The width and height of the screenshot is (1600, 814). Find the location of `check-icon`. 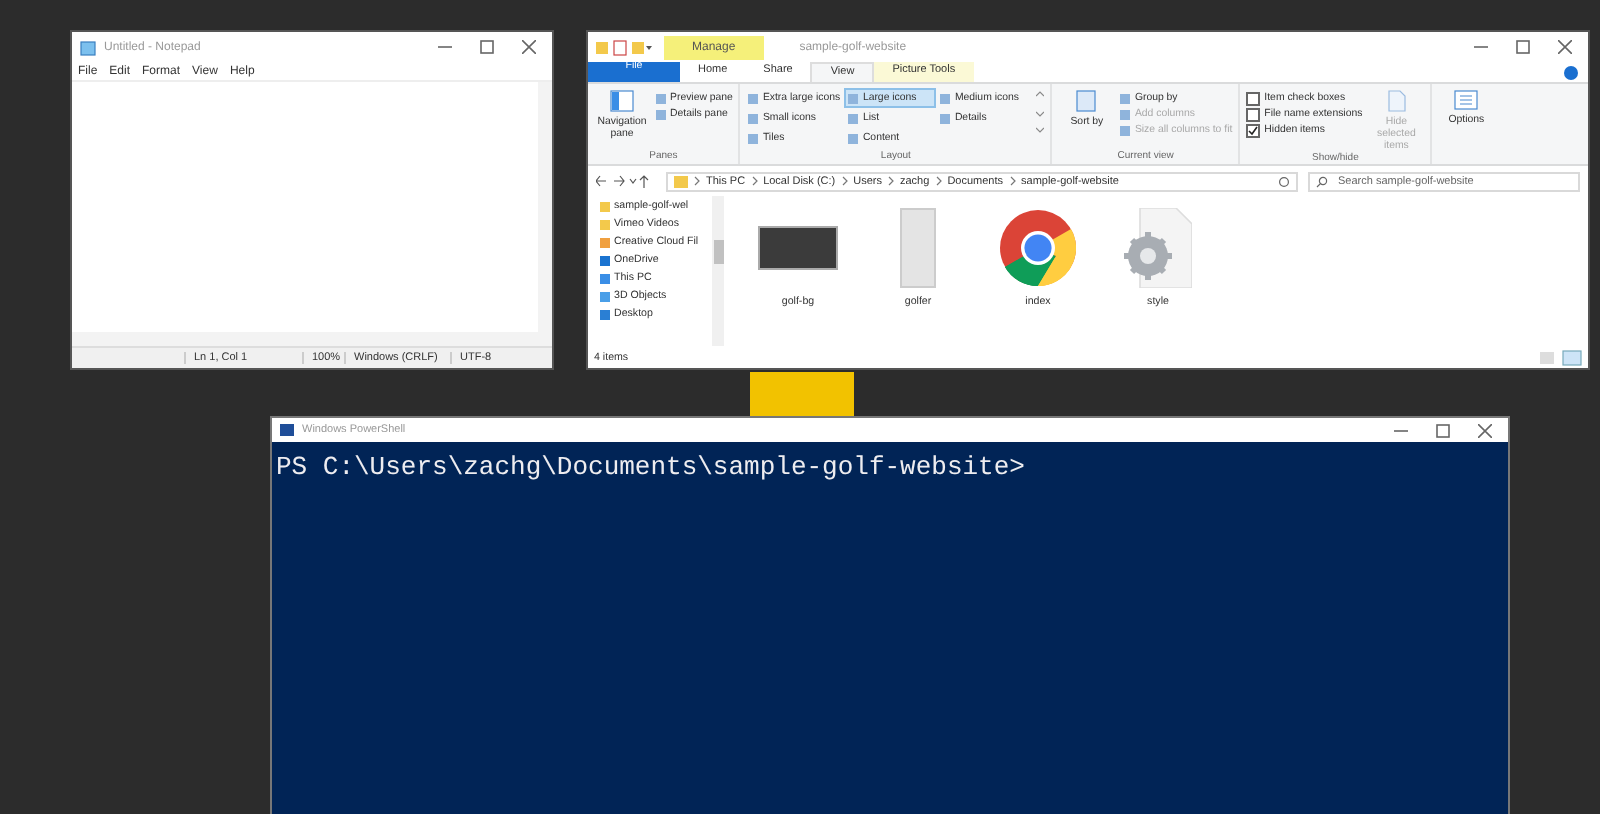

check-icon is located at coordinates (1253, 130).